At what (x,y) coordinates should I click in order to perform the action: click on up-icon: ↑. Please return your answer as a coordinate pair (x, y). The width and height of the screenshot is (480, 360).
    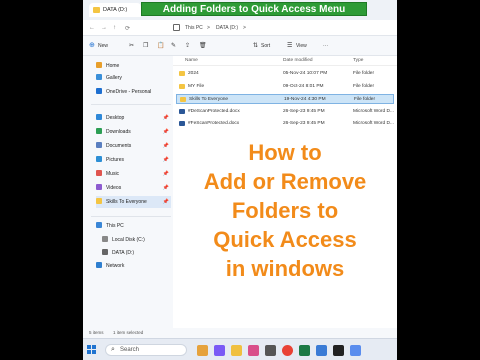
    Looking at the image, I should click on (114, 28).